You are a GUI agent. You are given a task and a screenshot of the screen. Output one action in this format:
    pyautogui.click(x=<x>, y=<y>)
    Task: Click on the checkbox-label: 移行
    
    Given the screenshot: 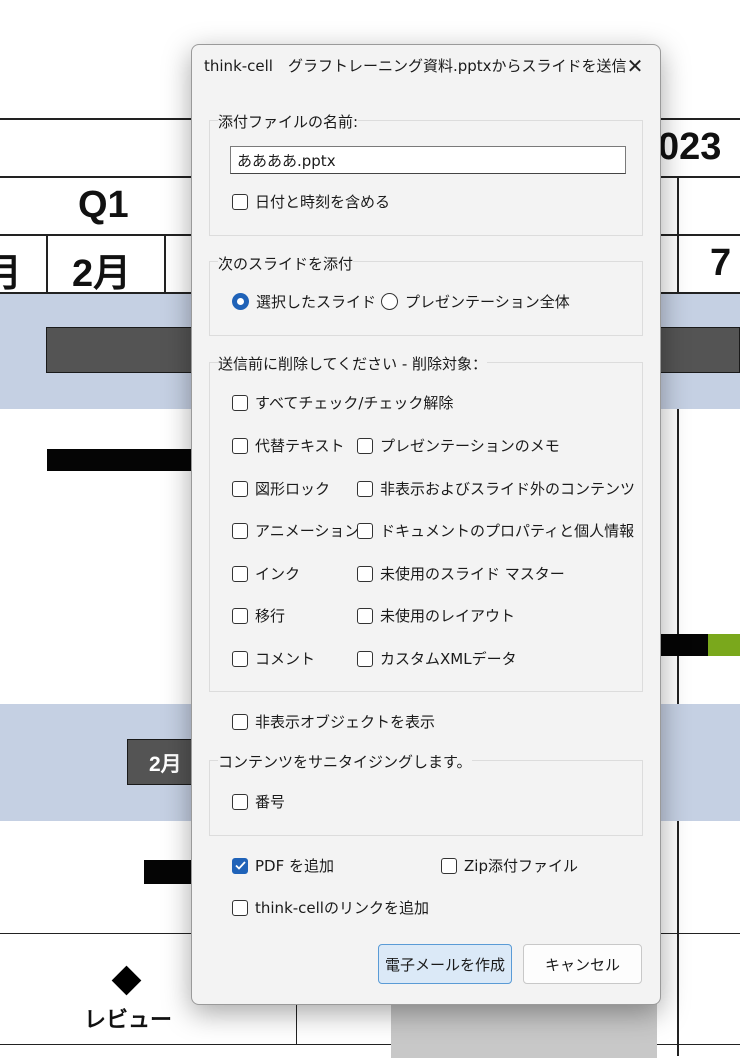 What is the action you would take?
    pyautogui.click(x=270, y=616)
    